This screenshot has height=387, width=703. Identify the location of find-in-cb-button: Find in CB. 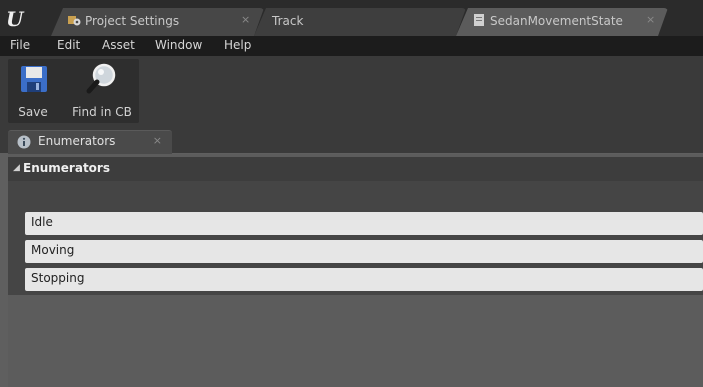
(102, 91).